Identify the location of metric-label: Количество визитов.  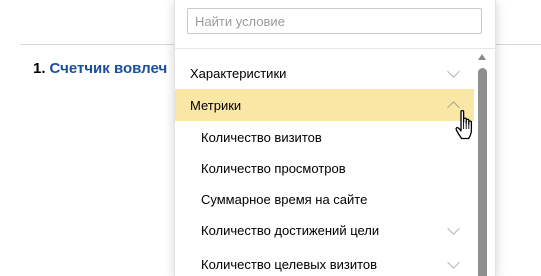
(261, 137).